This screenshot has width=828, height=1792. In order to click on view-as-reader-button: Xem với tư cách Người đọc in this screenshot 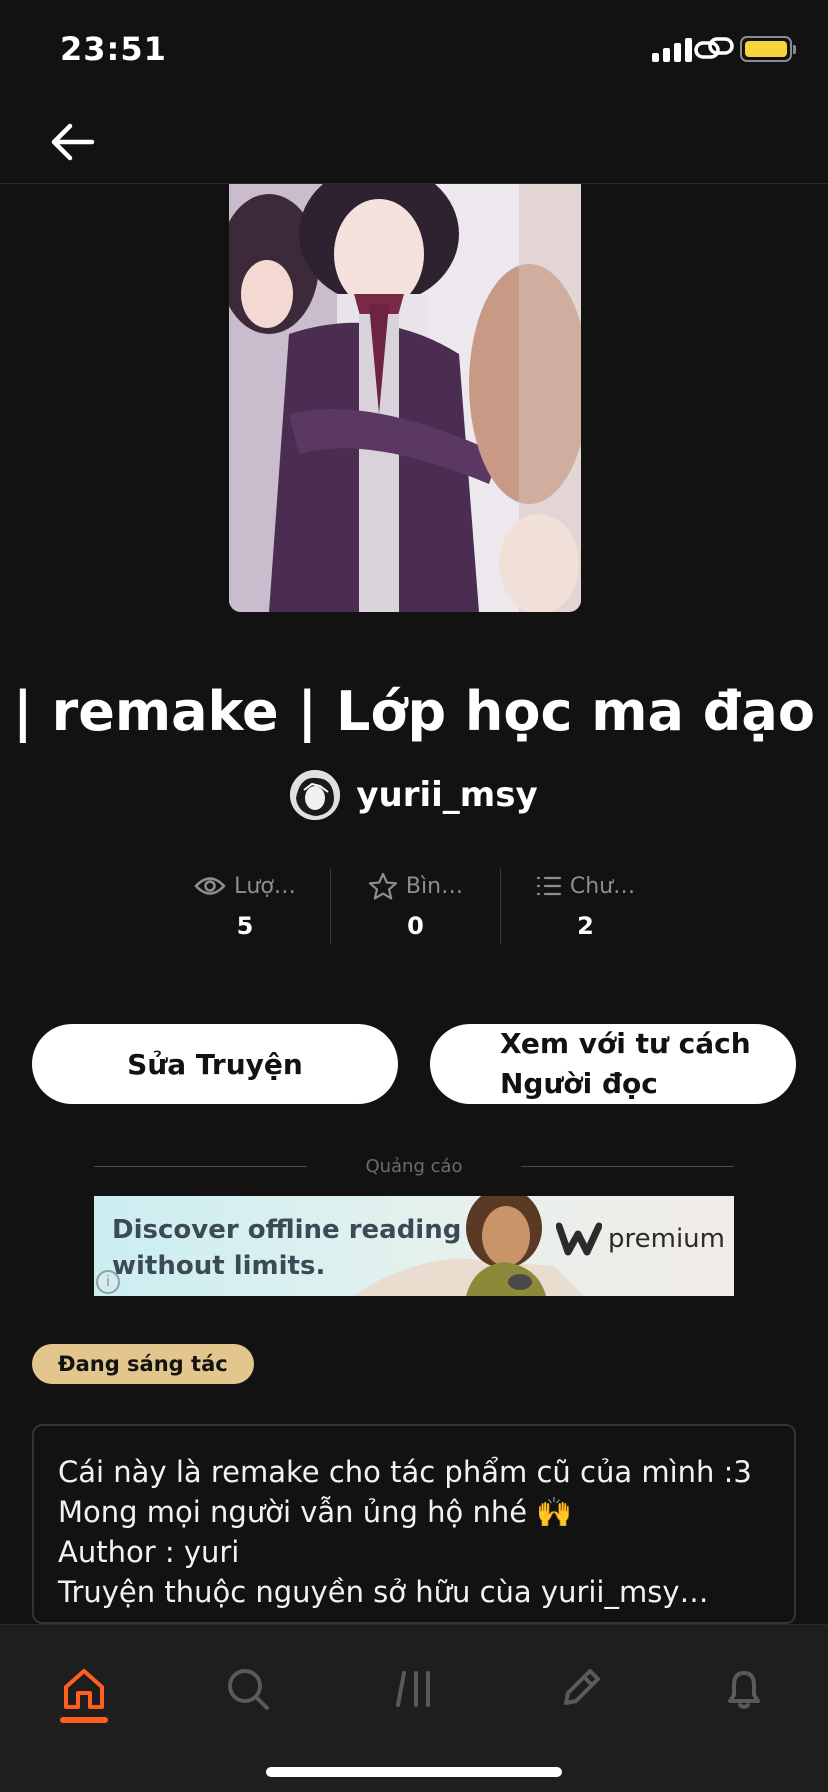, I will do `click(613, 1064)`.